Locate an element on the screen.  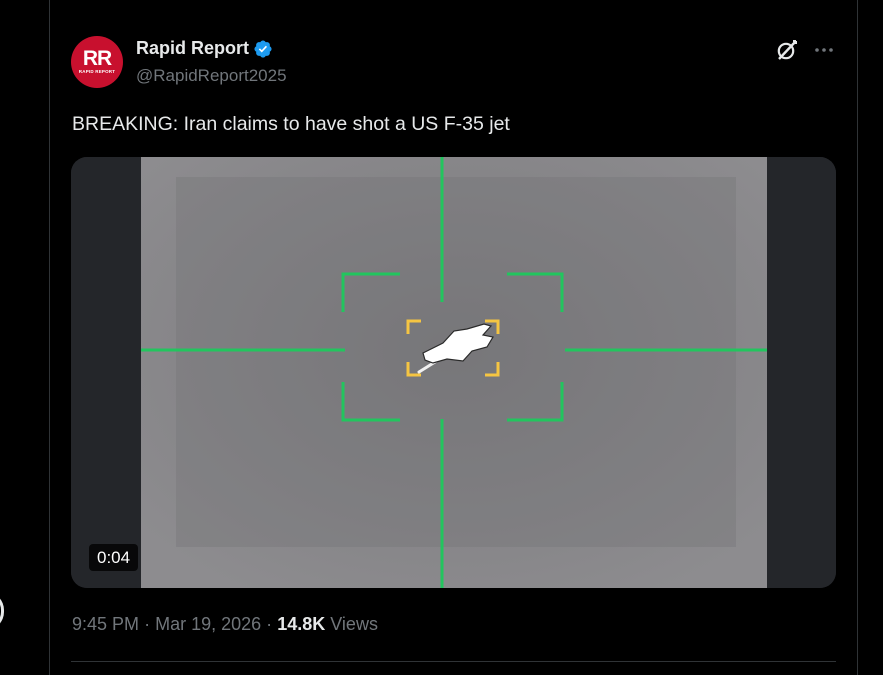
tweet-time: 9:45 PM is located at coordinates (105, 624).